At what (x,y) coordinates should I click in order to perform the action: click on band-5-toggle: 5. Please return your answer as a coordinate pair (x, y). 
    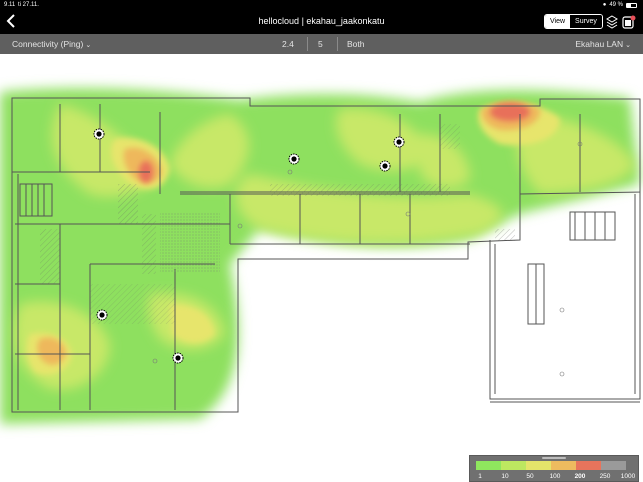
    Looking at the image, I should click on (320, 44).